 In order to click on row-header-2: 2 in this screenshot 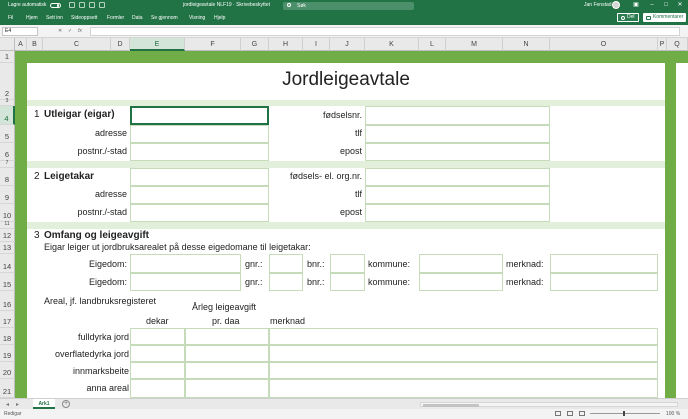, I will do `click(7, 81)`.